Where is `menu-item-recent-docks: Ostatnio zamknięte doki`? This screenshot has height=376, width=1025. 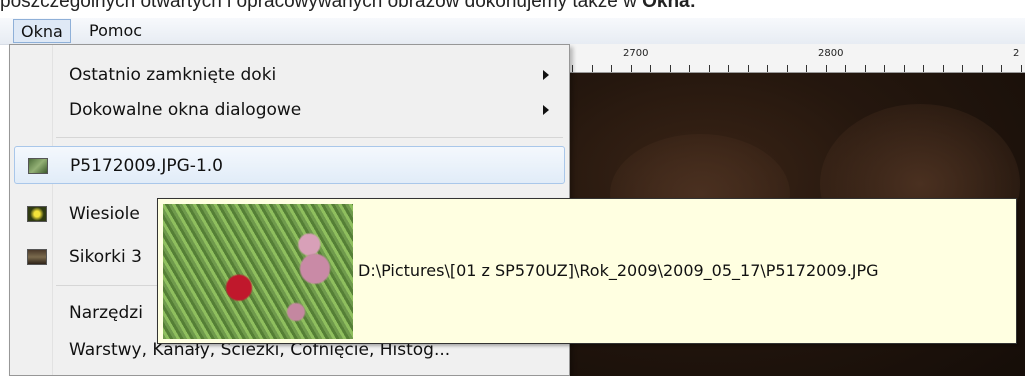
menu-item-recent-docks: Ostatnio zamknięte doki is located at coordinates (289, 75).